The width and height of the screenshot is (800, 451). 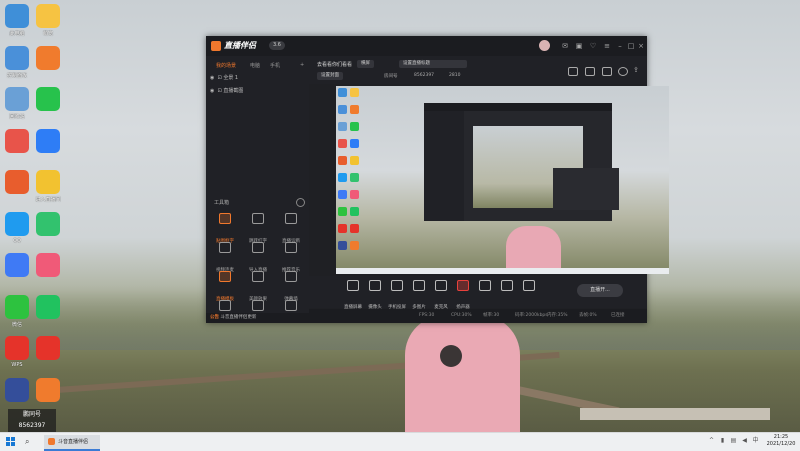 I want to click on cover-button: 设置封面, so click(x=330, y=76).